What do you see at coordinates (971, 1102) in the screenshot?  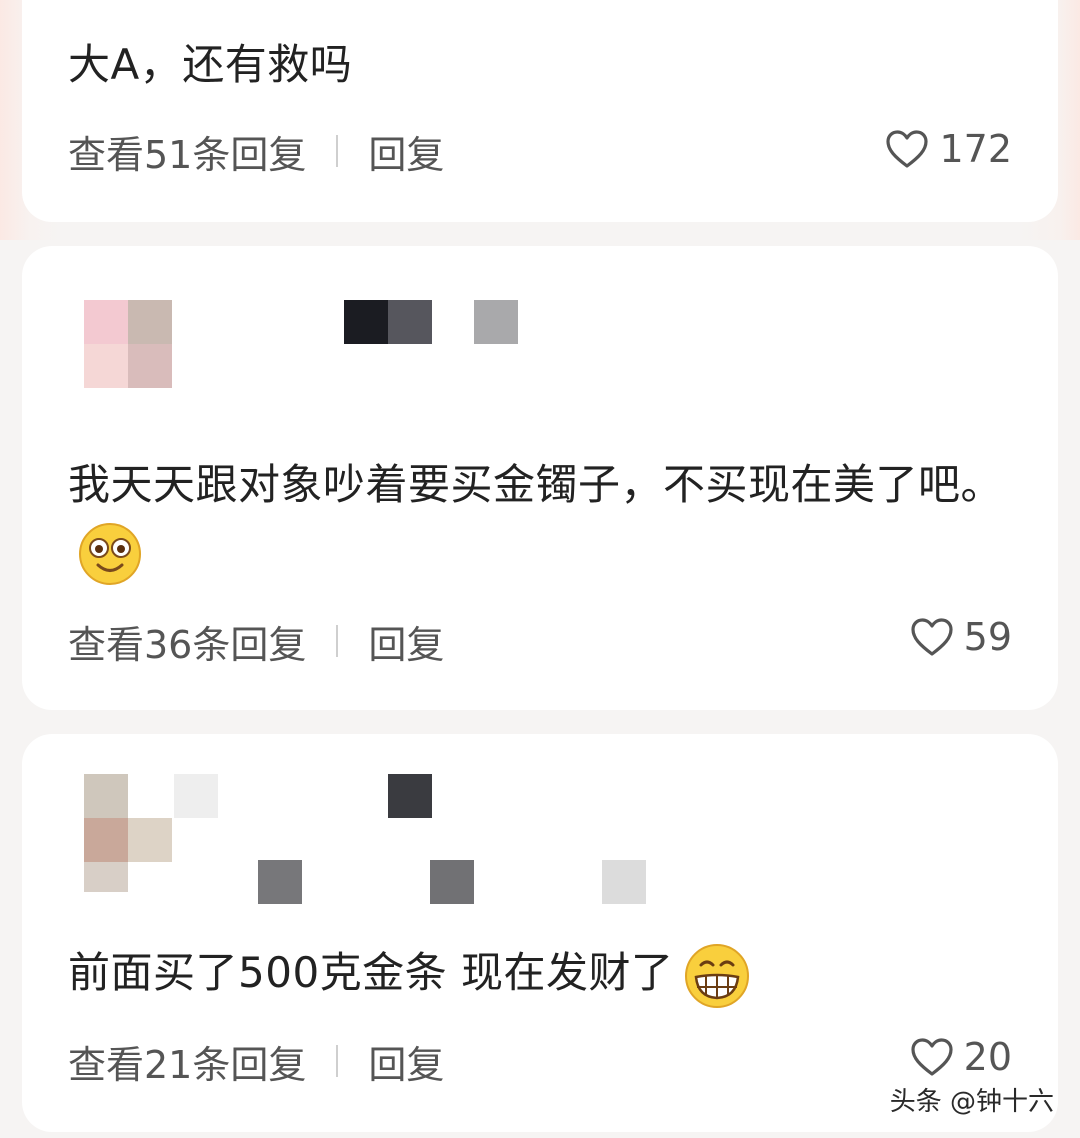 I see `watermark: 头条 @钟十六` at bounding box center [971, 1102].